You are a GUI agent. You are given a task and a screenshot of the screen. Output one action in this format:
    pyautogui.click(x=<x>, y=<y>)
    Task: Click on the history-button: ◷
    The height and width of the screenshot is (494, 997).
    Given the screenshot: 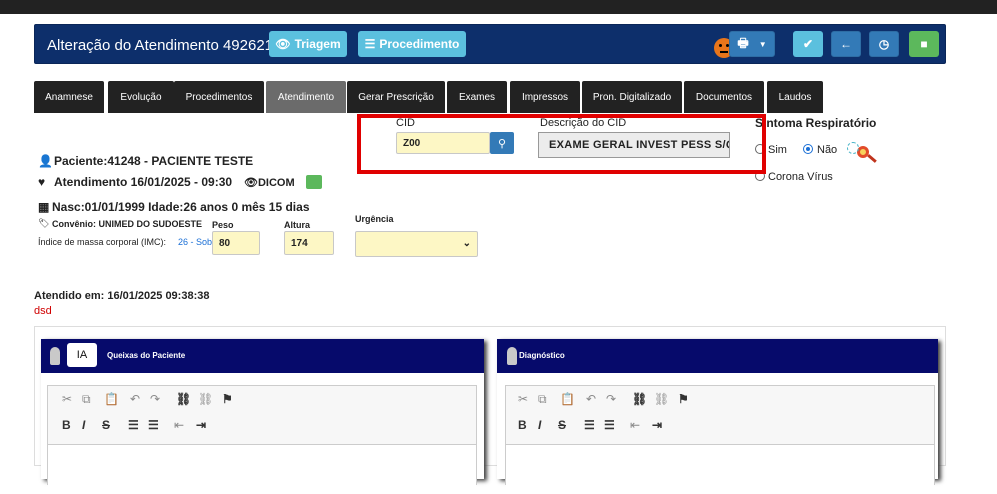 What is the action you would take?
    pyautogui.click(x=884, y=44)
    